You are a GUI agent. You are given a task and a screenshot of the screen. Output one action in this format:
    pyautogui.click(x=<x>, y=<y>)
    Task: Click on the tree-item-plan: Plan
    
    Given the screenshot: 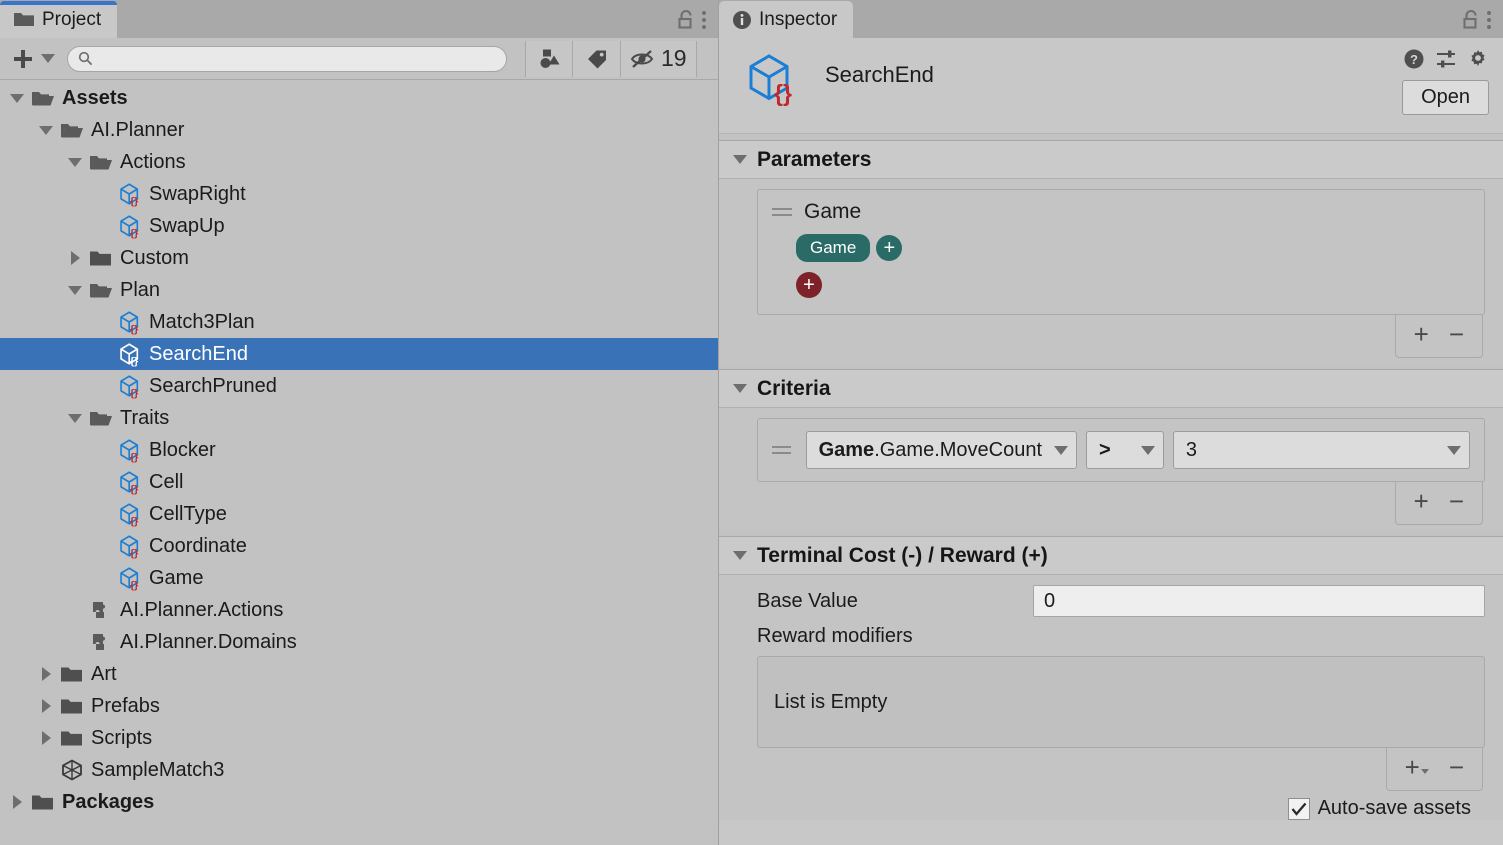 What is the action you would take?
    pyautogui.click(x=359, y=290)
    